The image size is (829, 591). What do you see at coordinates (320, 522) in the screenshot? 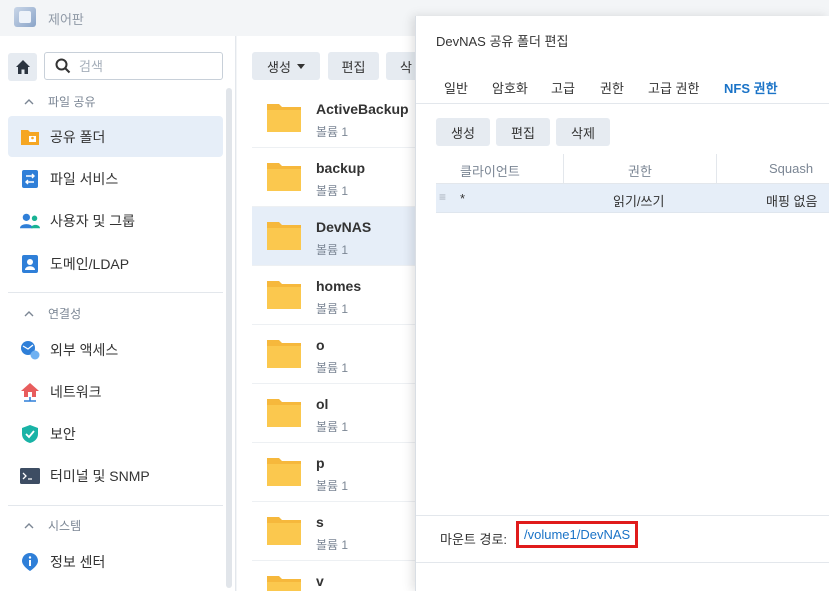
I see `folder-name: s` at bounding box center [320, 522].